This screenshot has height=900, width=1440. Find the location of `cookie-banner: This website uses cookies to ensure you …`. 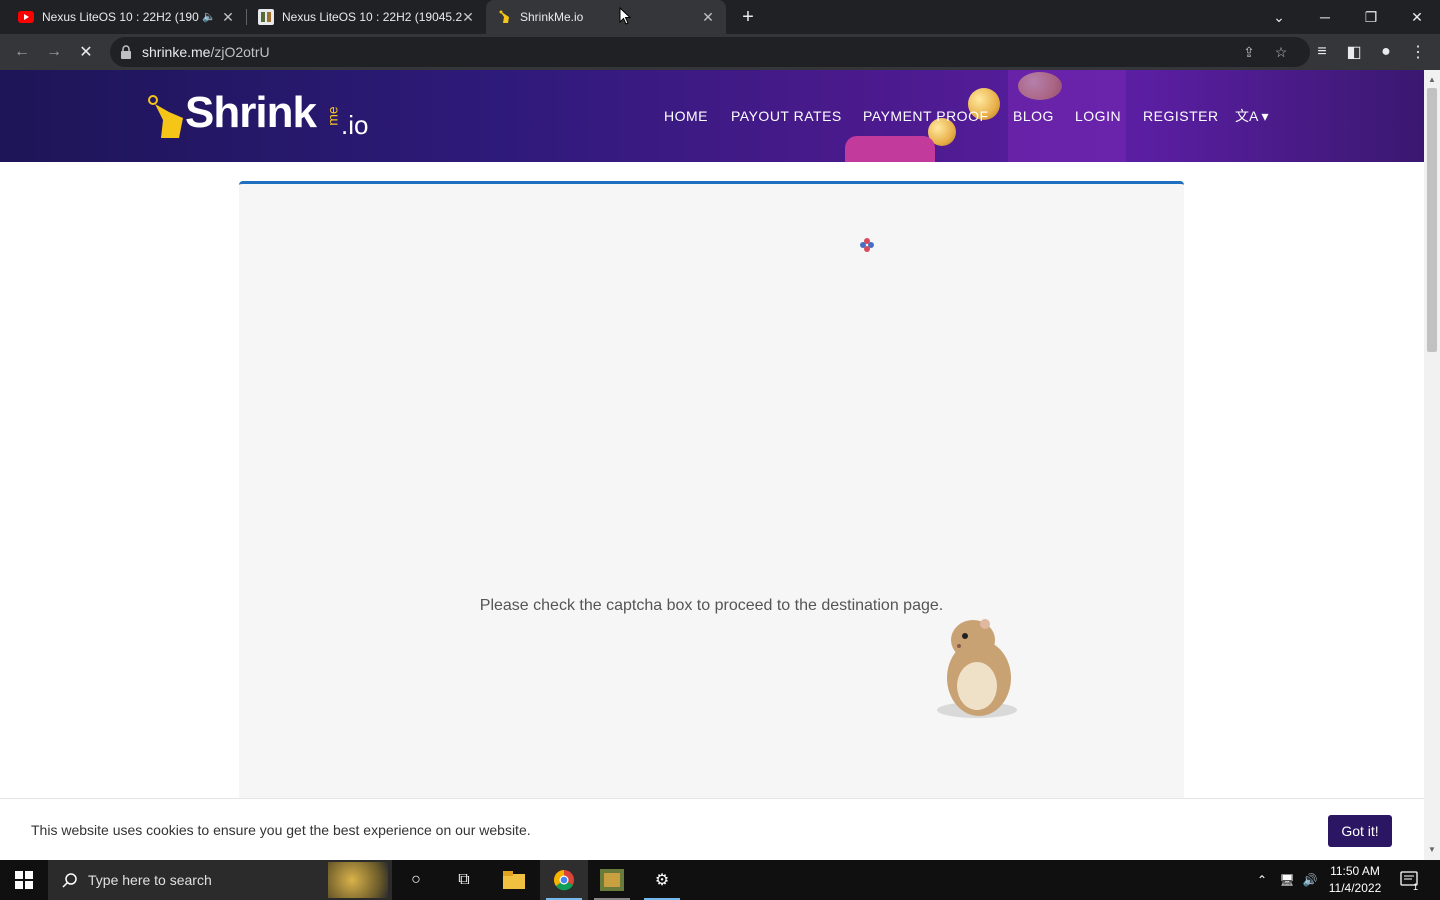

cookie-banner: This website uses cookies to ensure you … is located at coordinates (712, 829).